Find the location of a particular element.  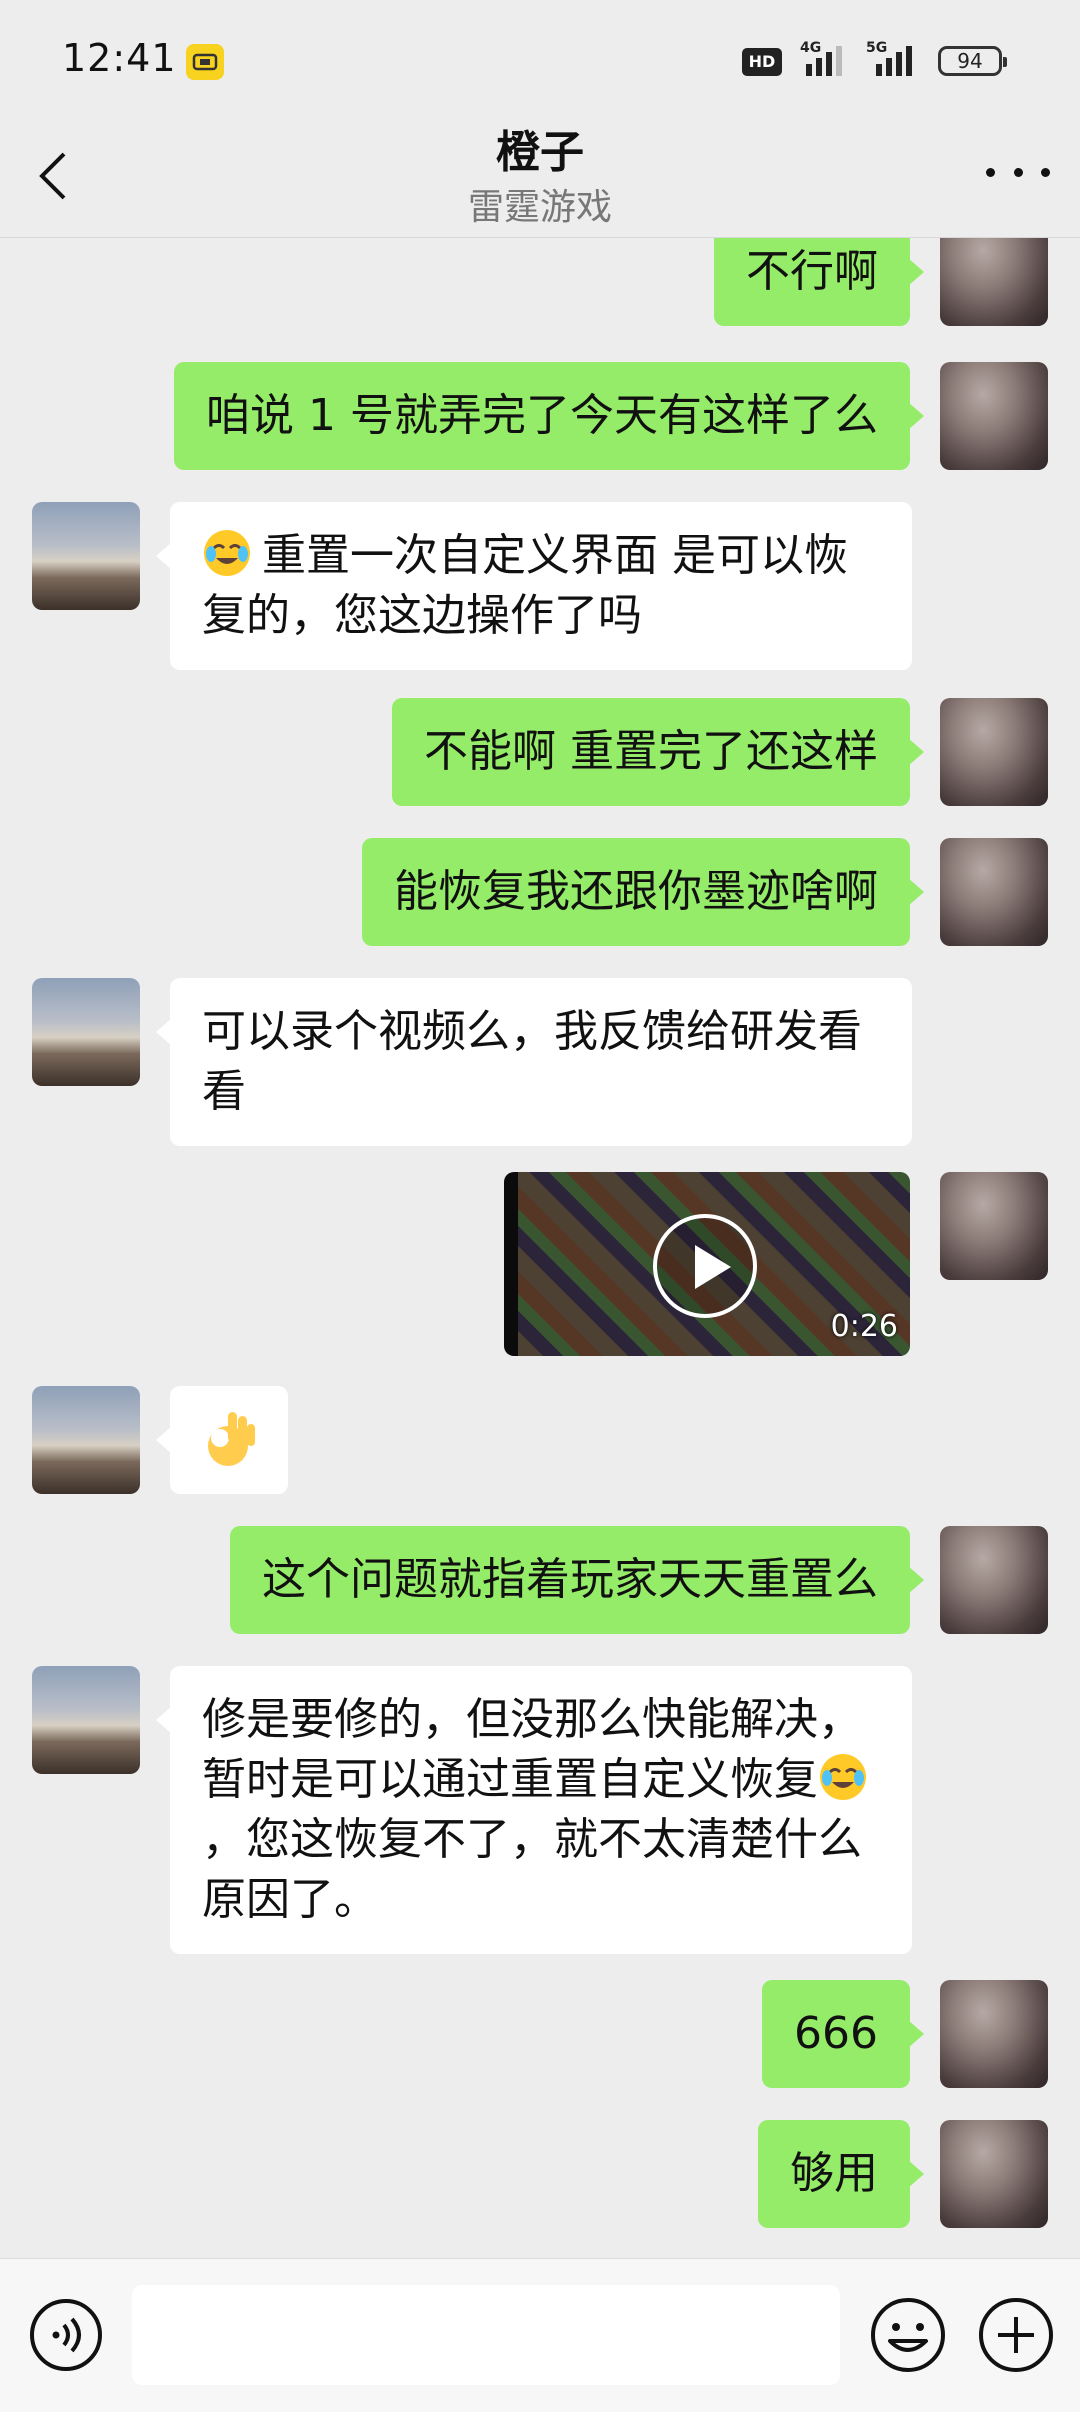

message-text: ，您这恢复不了，就不太清楚什么原因了。 is located at coordinates (532, 1869).